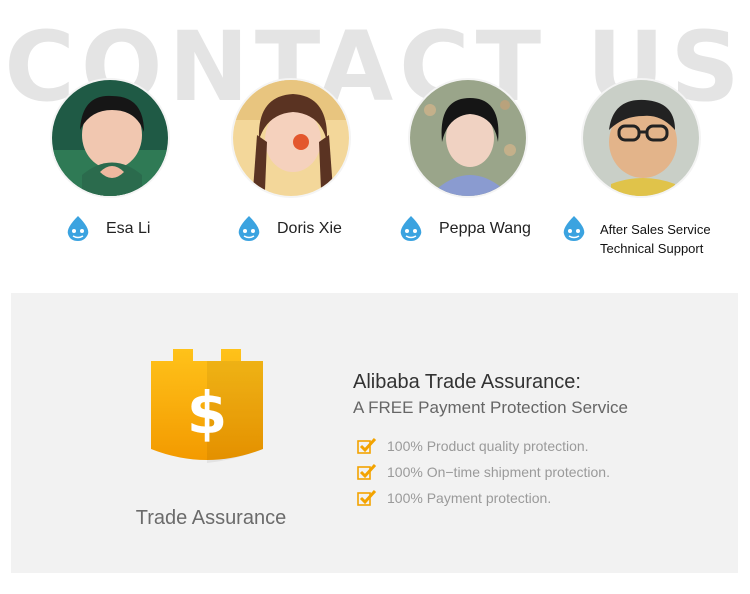 The image size is (750, 594). What do you see at coordinates (469, 498) in the screenshot?
I see `feature-text: 100% Payment protection.` at bounding box center [469, 498].